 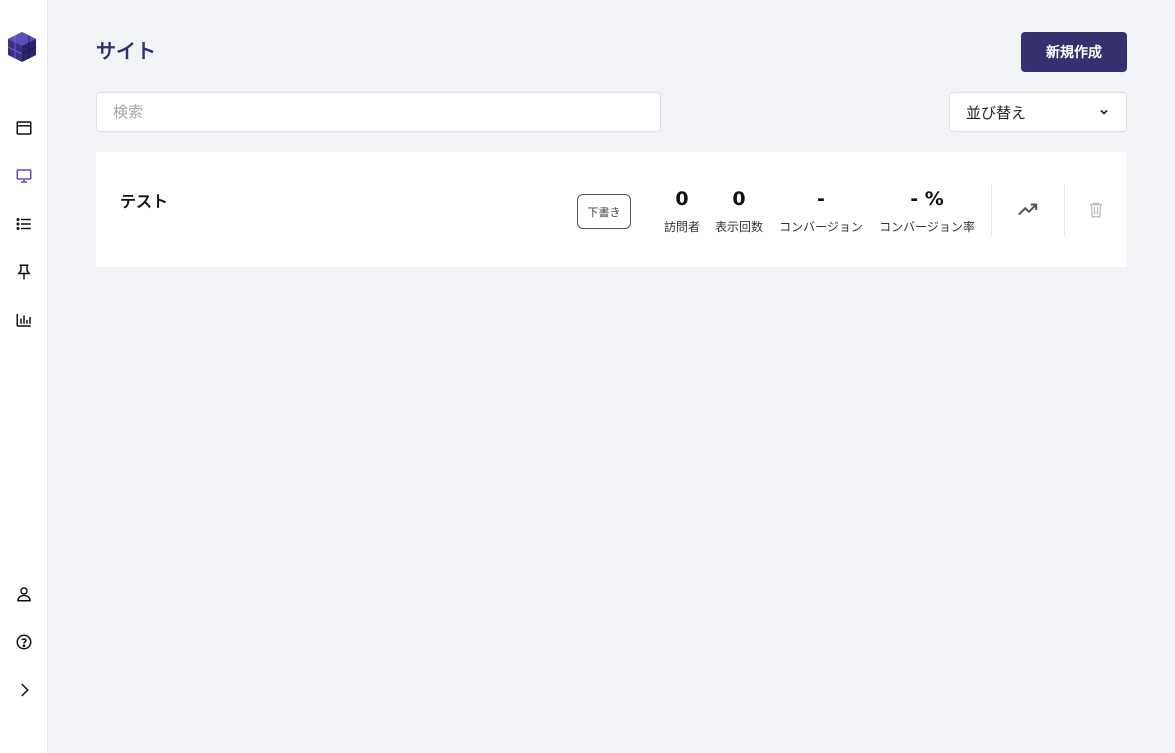 I want to click on sidebar, so click(x=24, y=376).